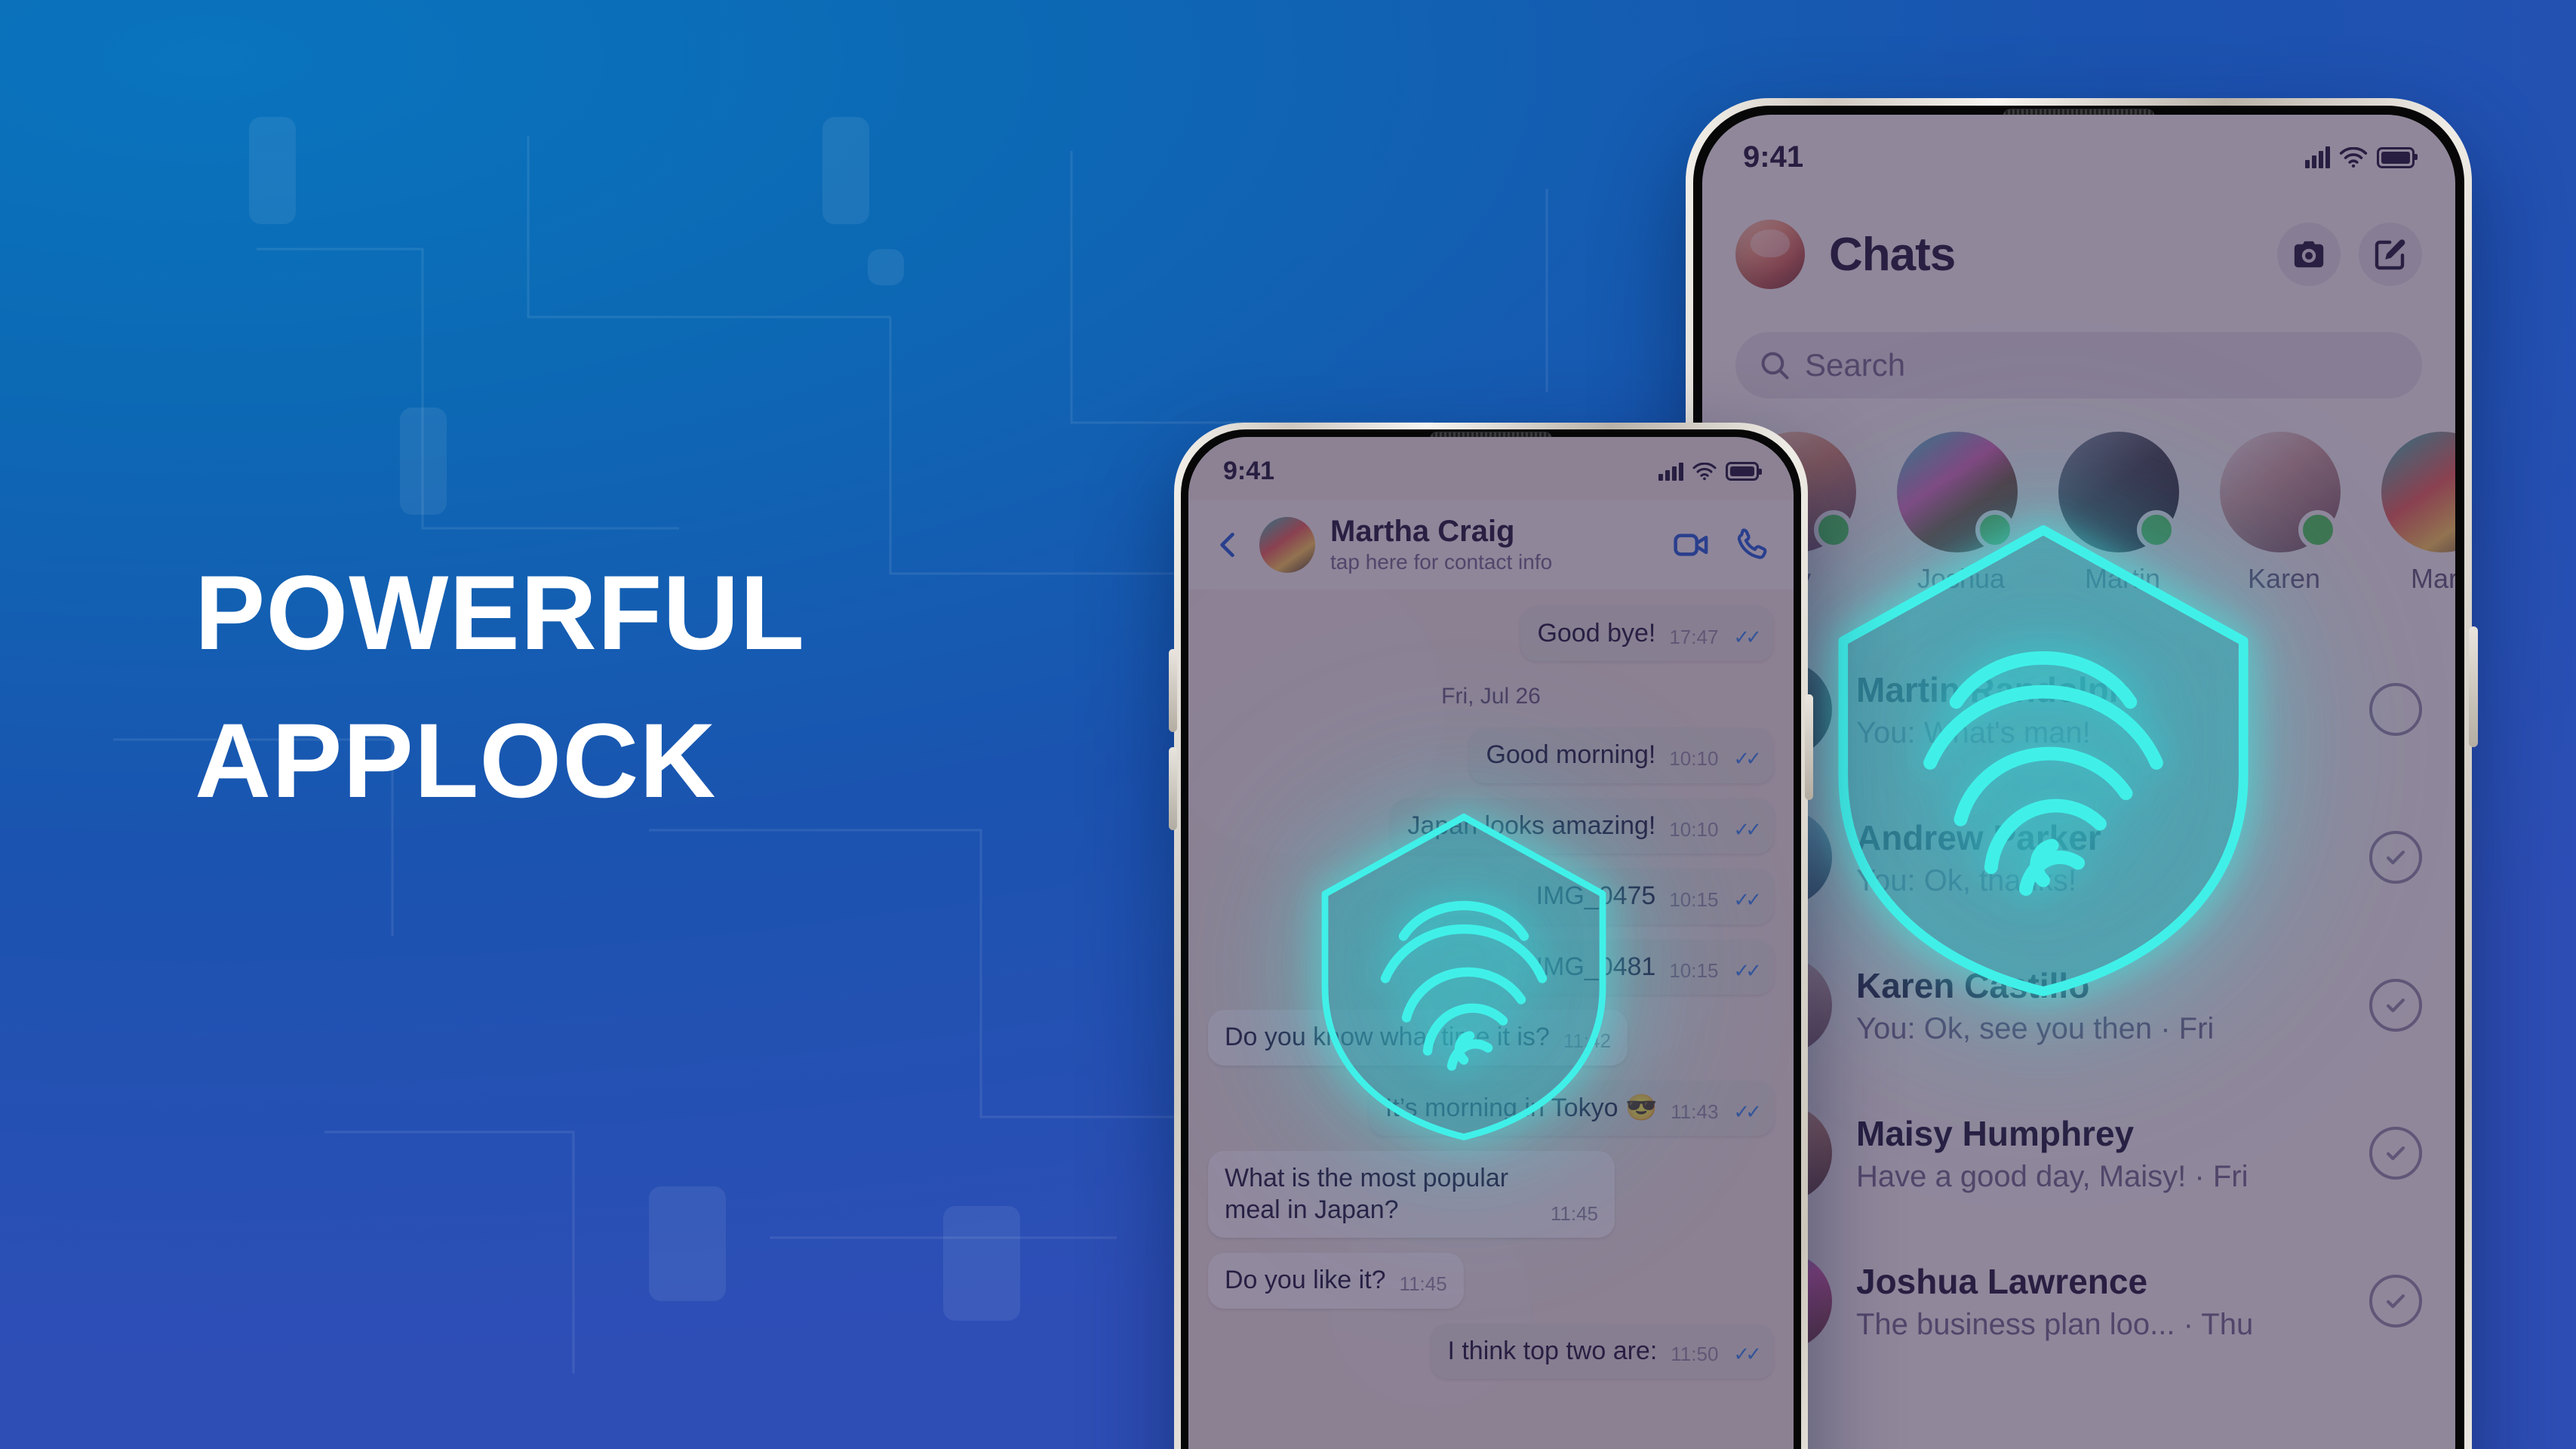 The height and width of the screenshot is (1449, 2576). Describe the element at coordinates (1978, 837) in the screenshot. I see `chat-name: Andrew Parker` at that location.